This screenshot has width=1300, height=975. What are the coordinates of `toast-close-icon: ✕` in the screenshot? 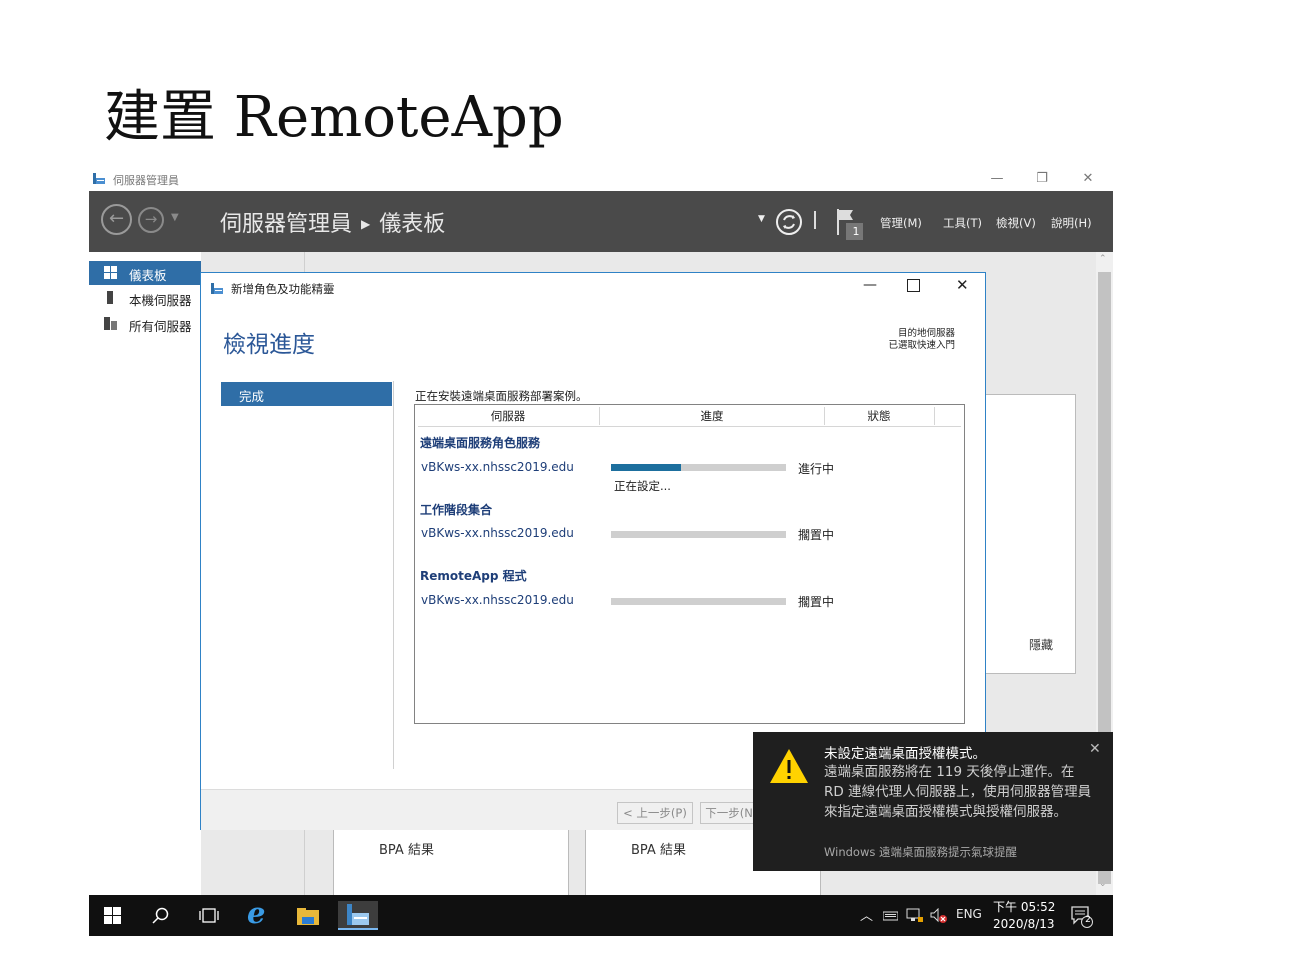 It's located at (1095, 749).